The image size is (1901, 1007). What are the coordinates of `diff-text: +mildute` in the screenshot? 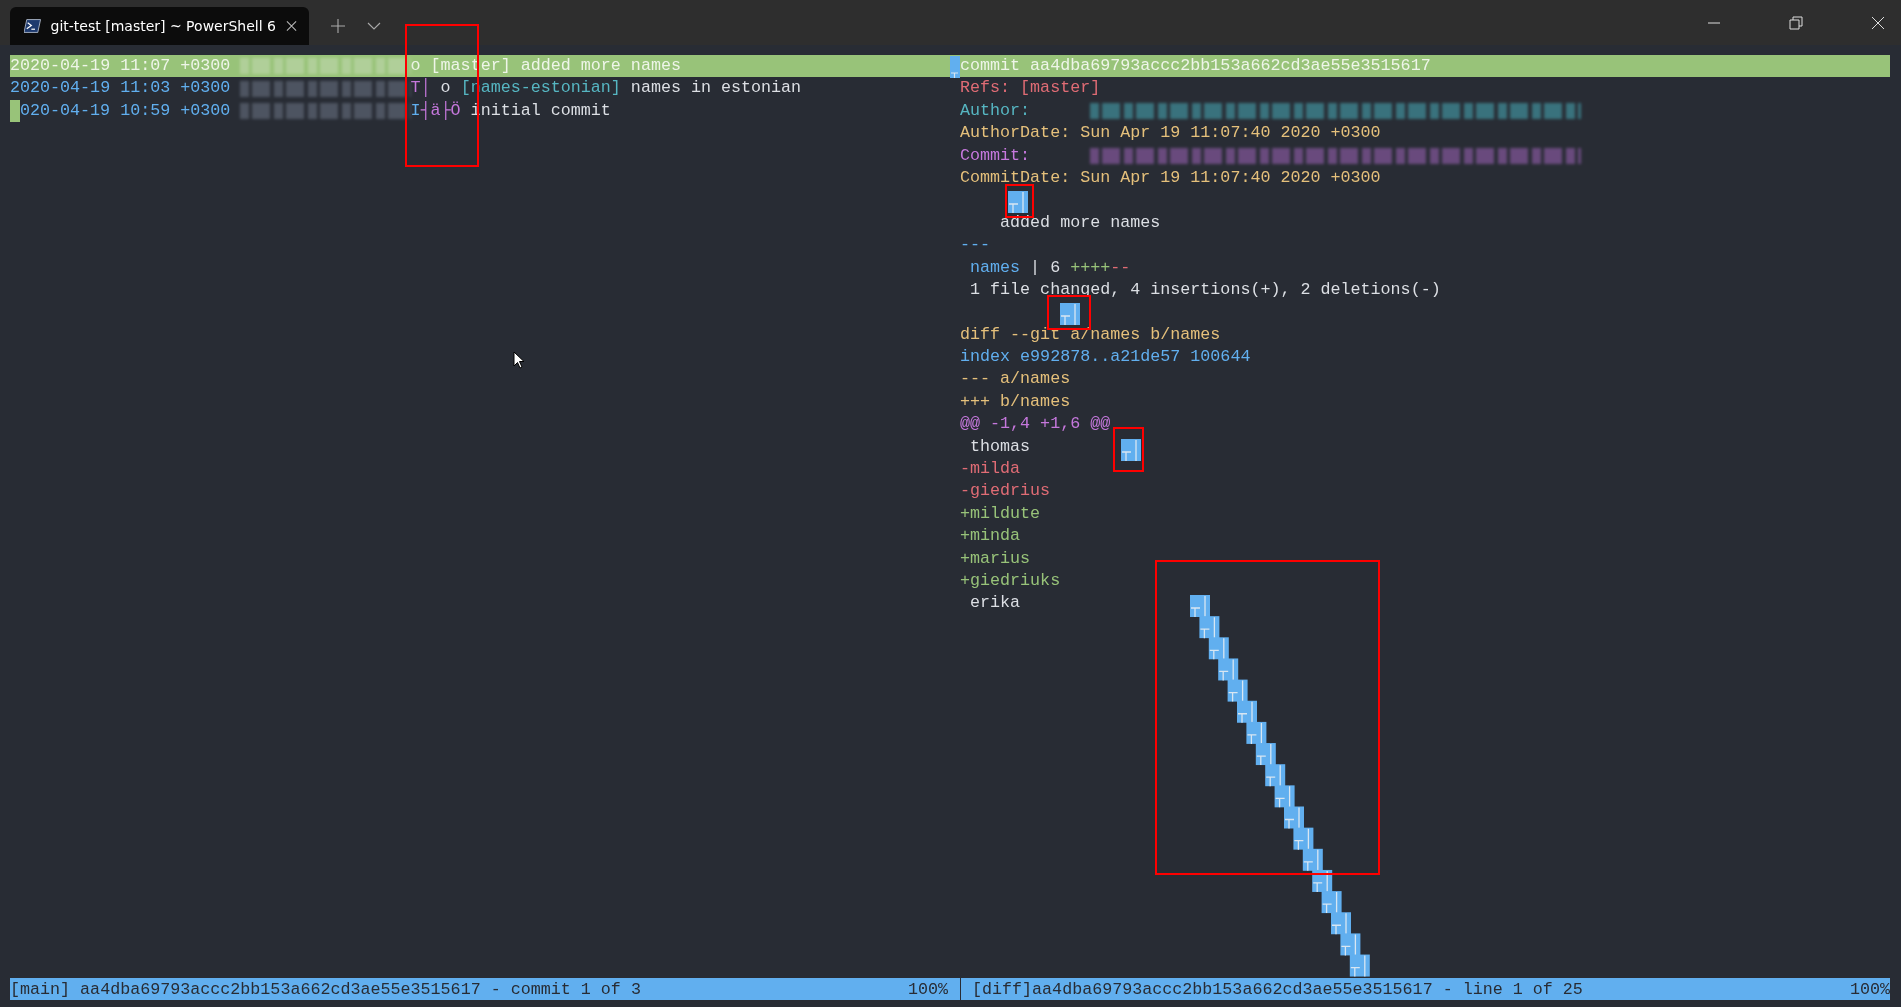 It's located at (1000, 513).